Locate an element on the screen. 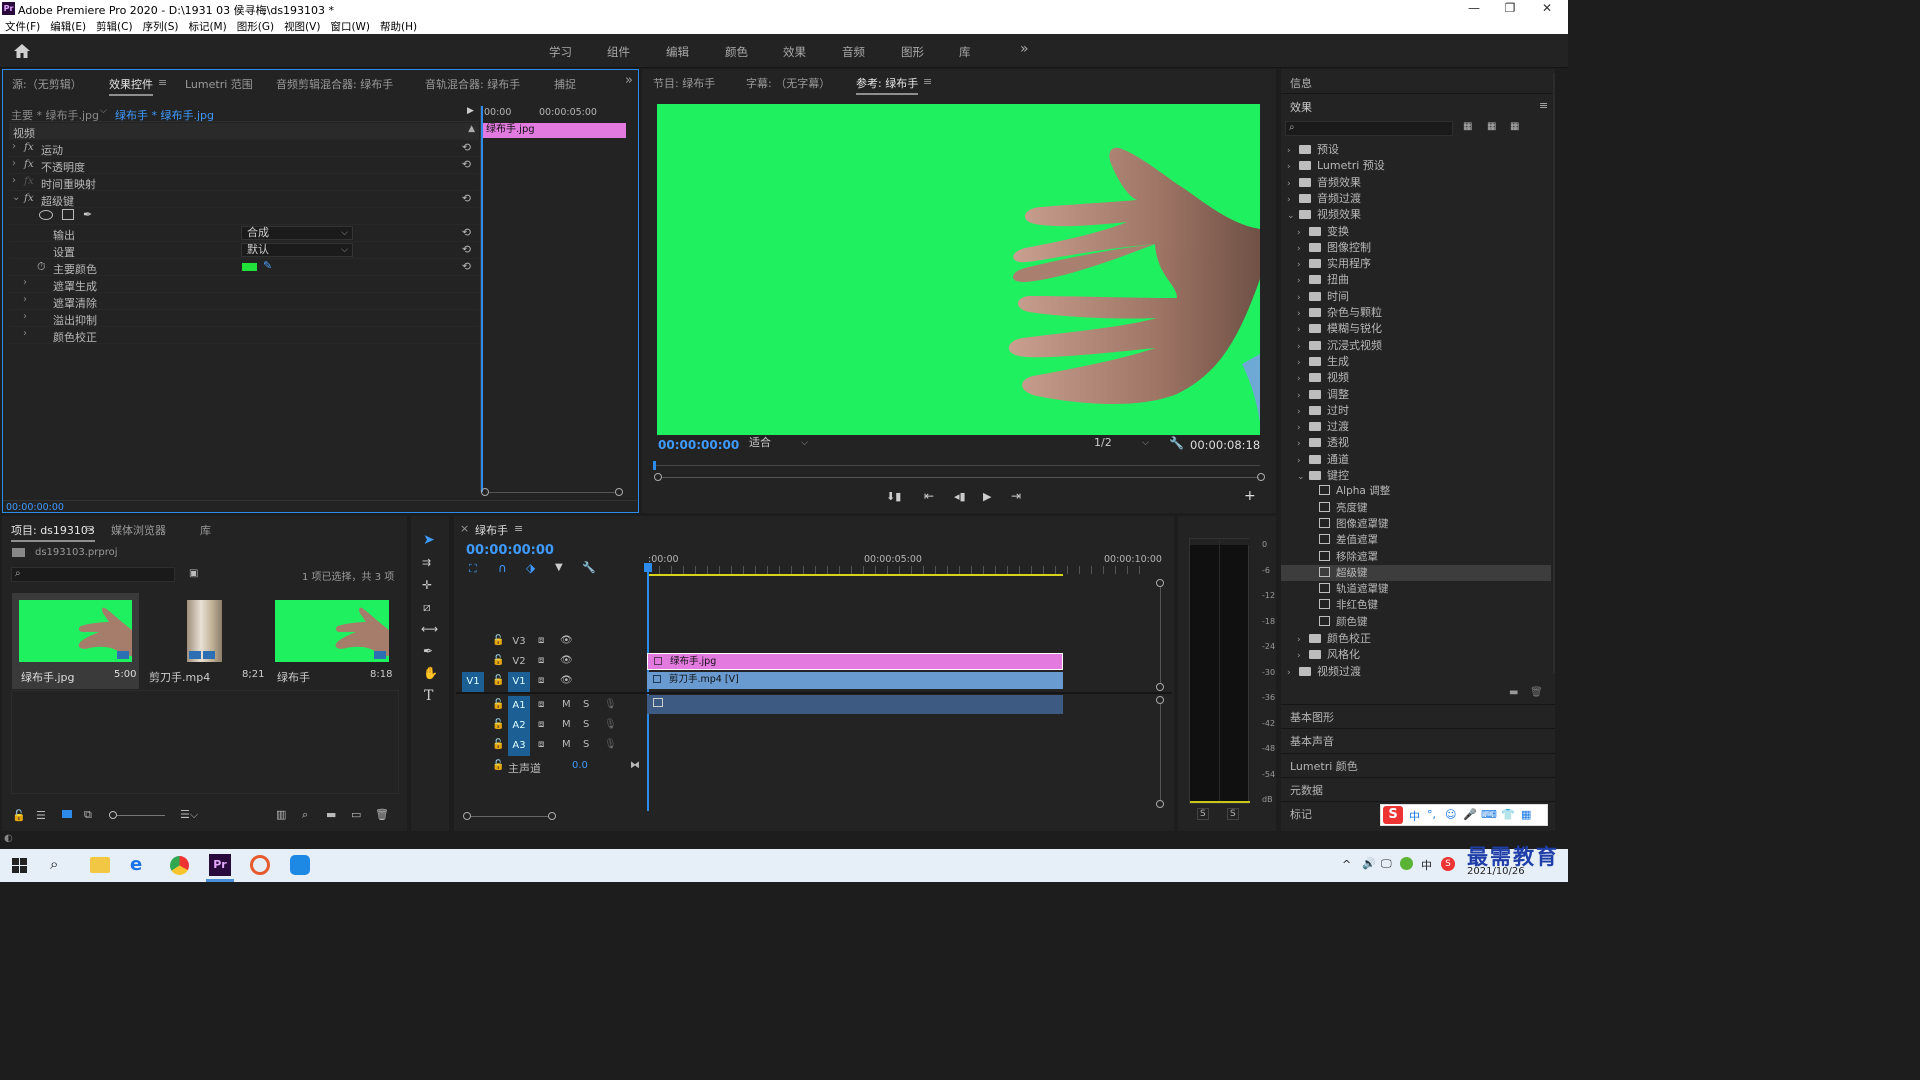 The width and height of the screenshot is (1920, 1080). delete-icon: 🗑 is located at coordinates (1536, 692).